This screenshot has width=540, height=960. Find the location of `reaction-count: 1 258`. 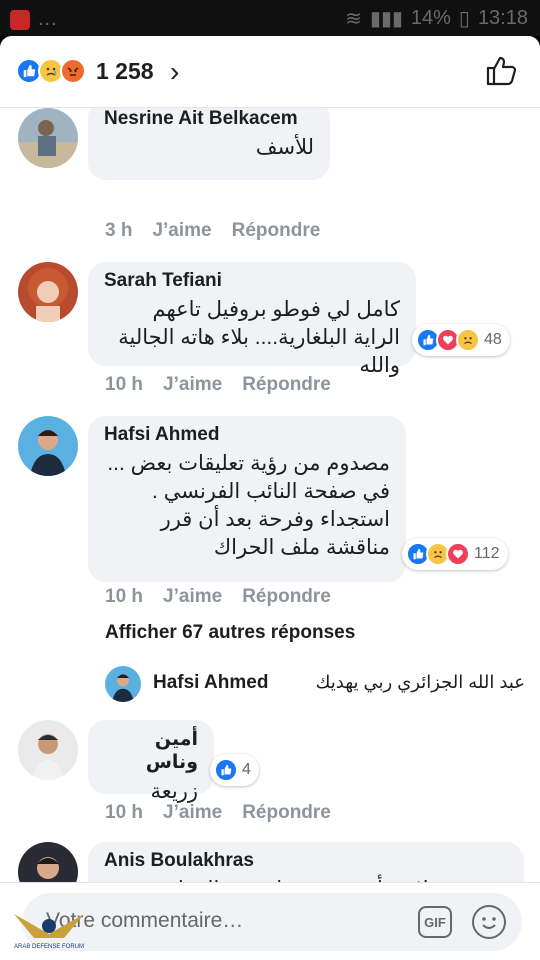

reaction-count: 1 258 is located at coordinates (125, 71).